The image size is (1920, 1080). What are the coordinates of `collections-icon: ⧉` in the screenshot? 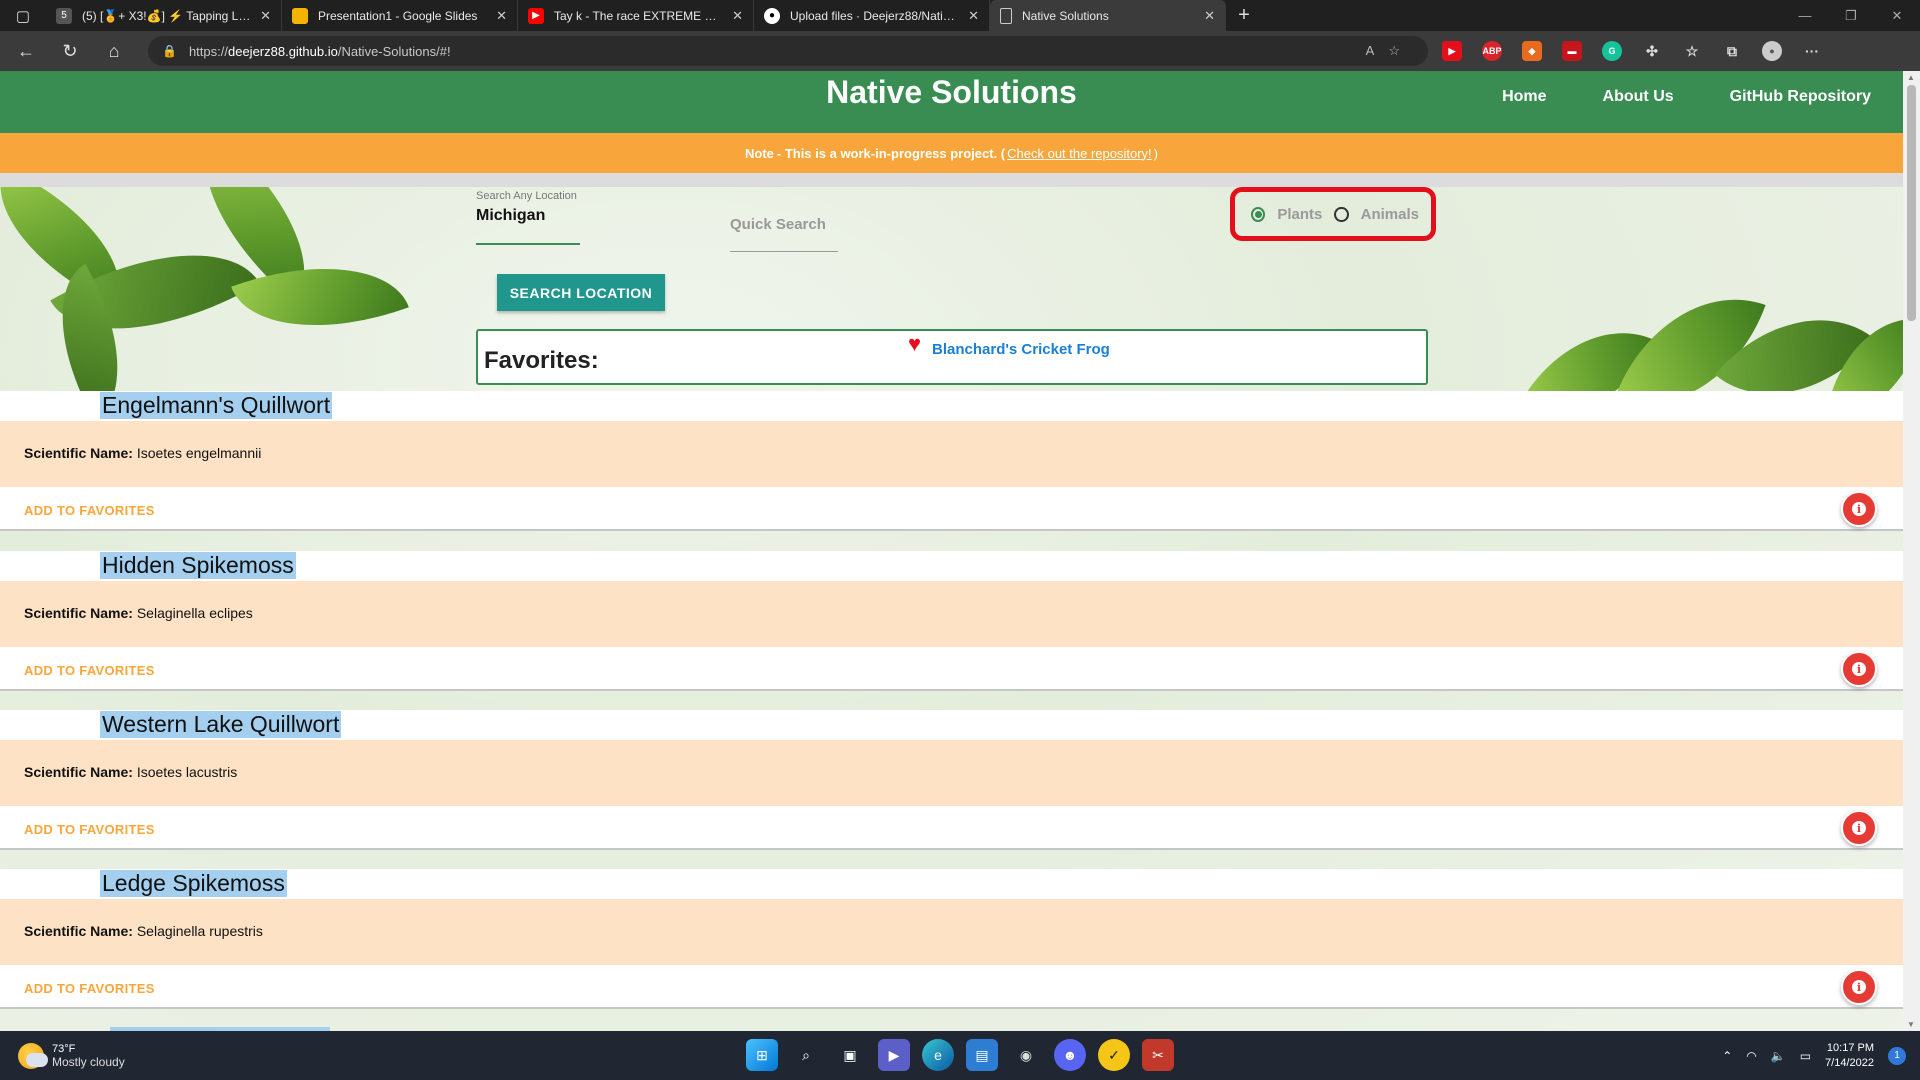 It's located at (1732, 51).